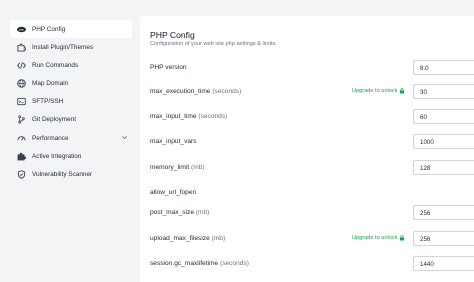 The height and width of the screenshot is (282, 474). What do you see at coordinates (180, 212) in the screenshot?
I see `setting-label: post_max_size (mb)` at bounding box center [180, 212].